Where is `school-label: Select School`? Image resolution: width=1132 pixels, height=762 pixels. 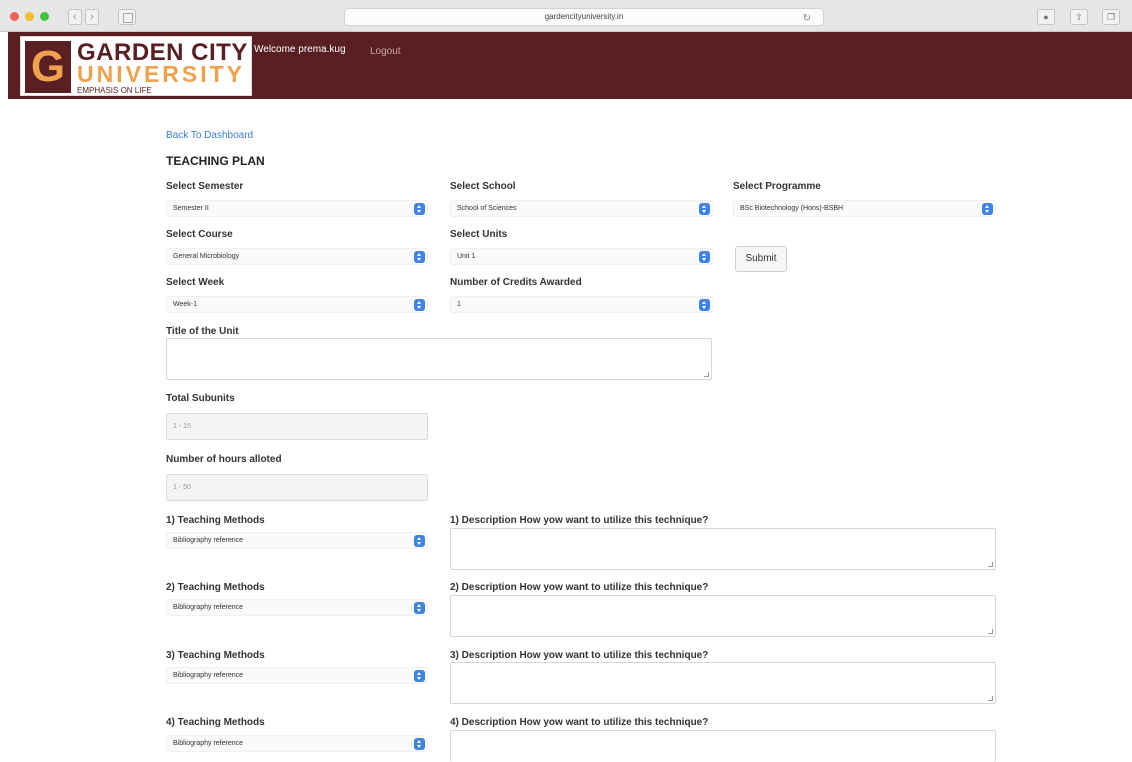 school-label: Select School is located at coordinates (483, 186).